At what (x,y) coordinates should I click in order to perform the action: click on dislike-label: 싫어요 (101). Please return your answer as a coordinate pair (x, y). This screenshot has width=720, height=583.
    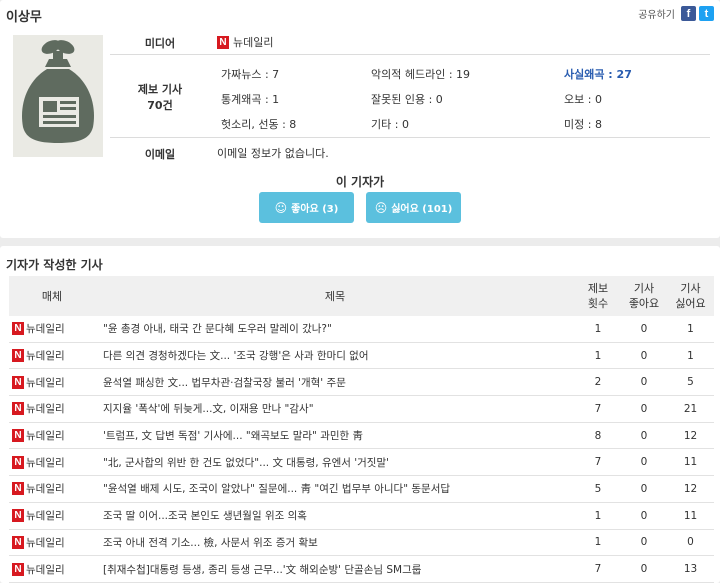
    Looking at the image, I should click on (422, 209).